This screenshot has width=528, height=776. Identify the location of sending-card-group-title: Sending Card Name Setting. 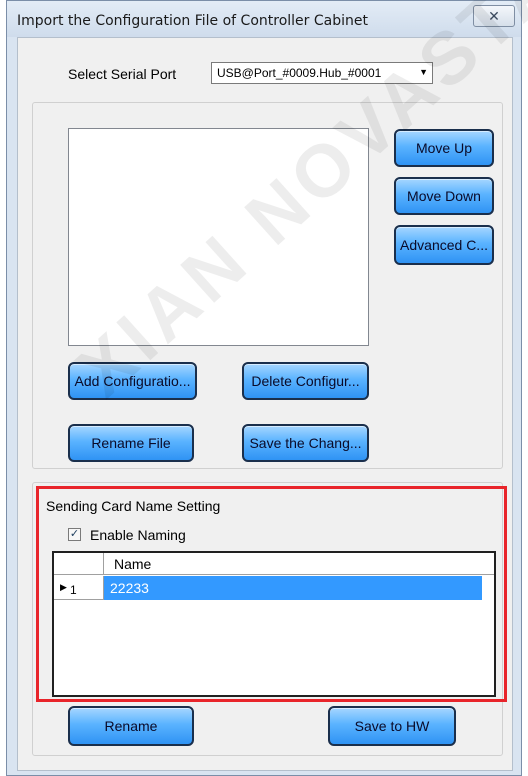
(135, 506).